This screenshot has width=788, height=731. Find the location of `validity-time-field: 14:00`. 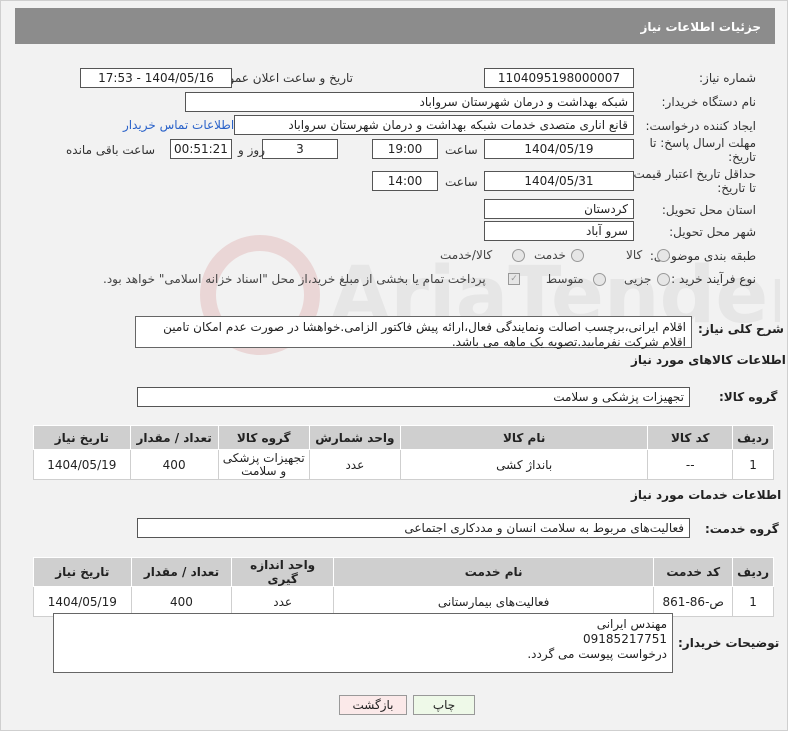

validity-time-field: 14:00 is located at coordinates (405, 181).